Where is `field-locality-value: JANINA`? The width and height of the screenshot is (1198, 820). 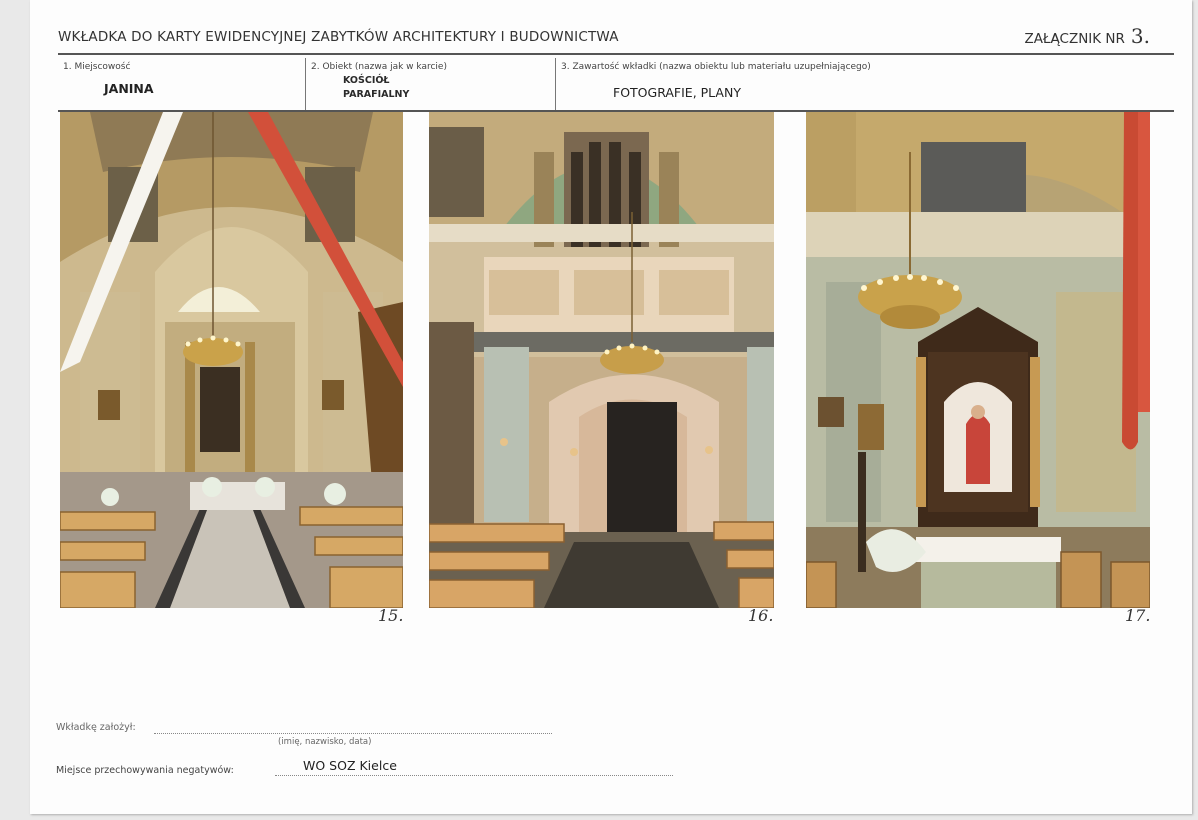
field-locality-value: JANINA is located at coordinates (129, 88).